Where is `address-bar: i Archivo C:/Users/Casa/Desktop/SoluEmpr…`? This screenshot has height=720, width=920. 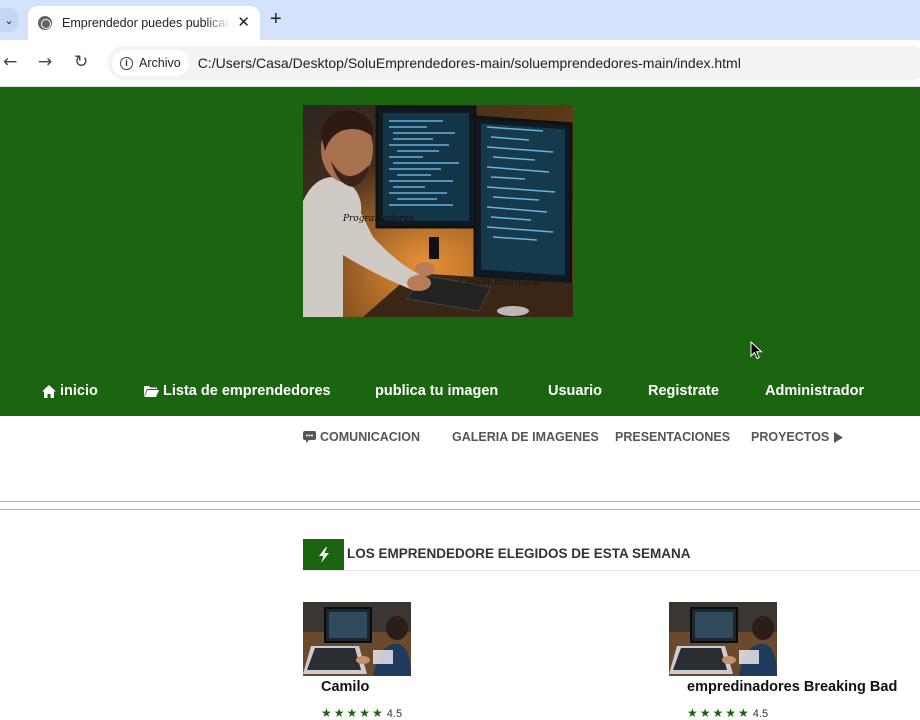 address-bar: i Archivo C:/Users/Casa/Desktop/SoluEmpr… is located at coordinates (514, 63).